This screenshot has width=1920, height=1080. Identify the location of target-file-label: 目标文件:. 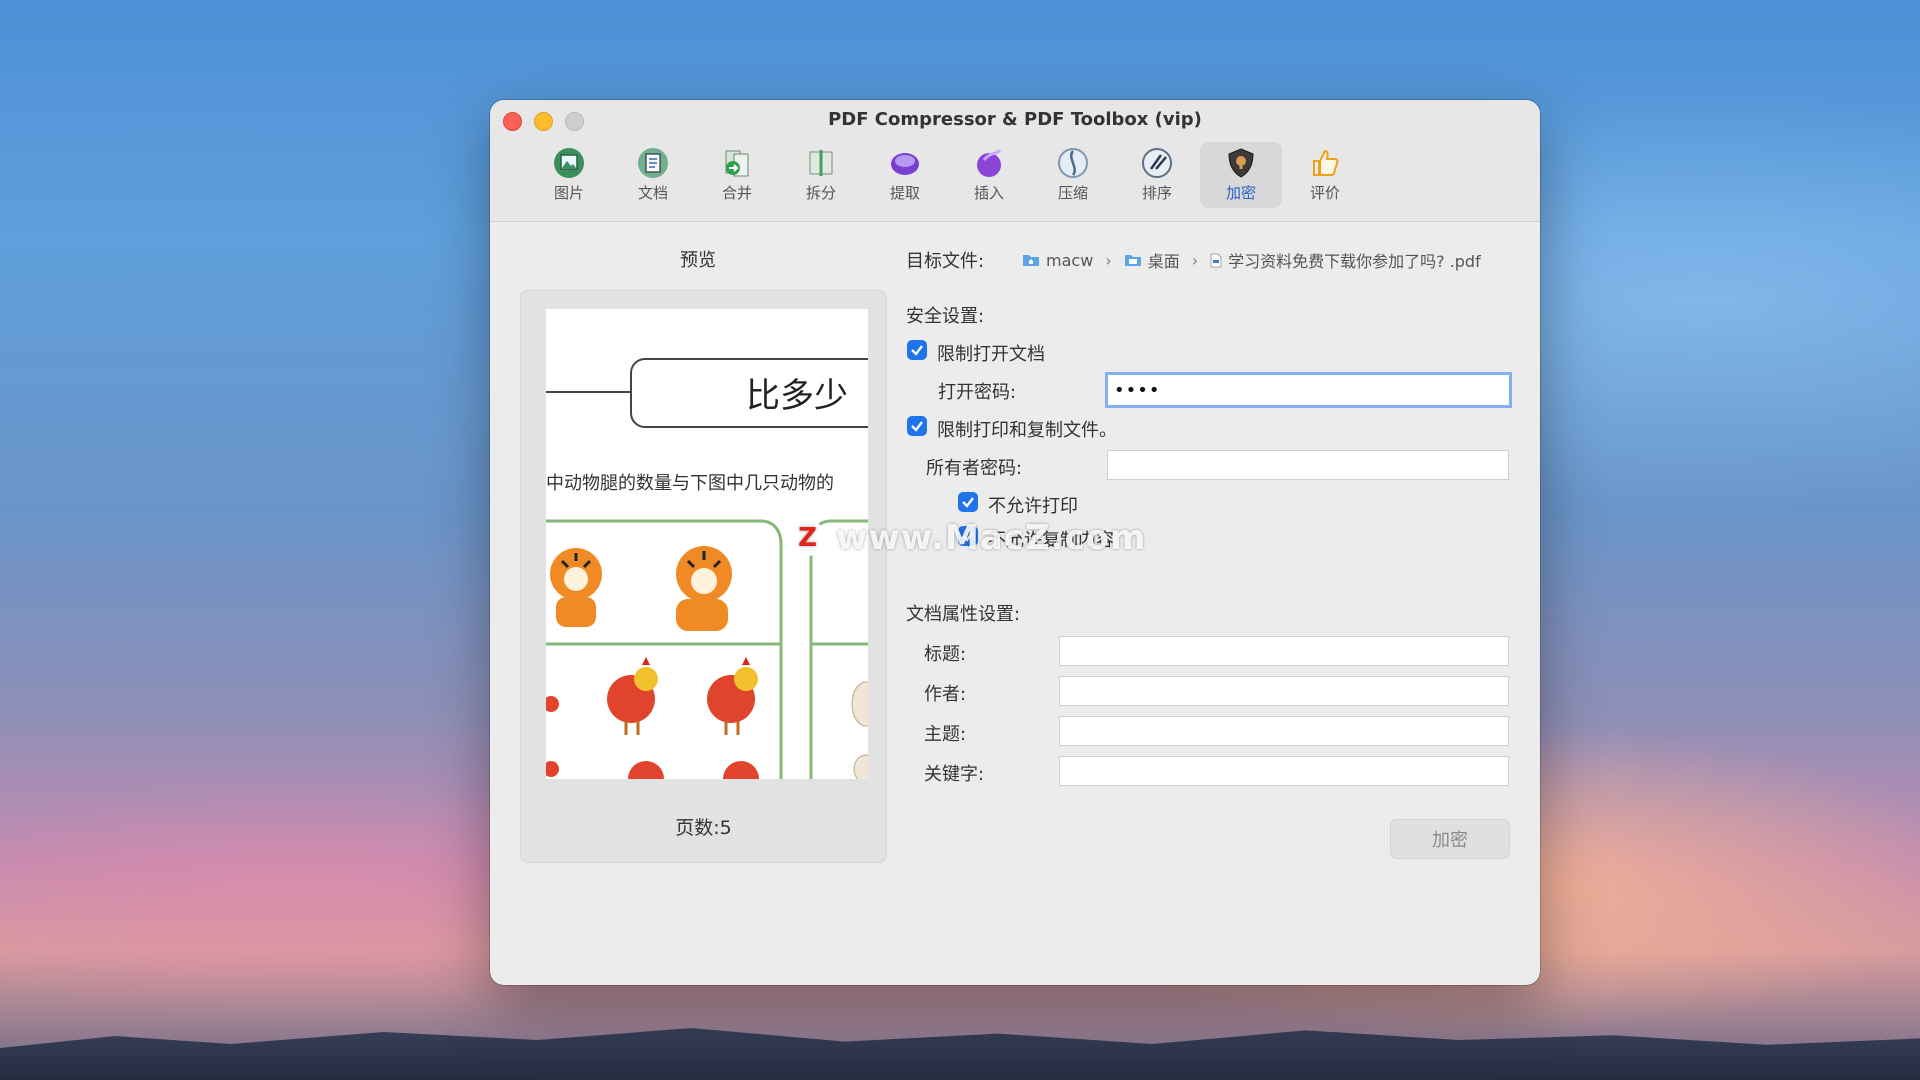
(945, 261).